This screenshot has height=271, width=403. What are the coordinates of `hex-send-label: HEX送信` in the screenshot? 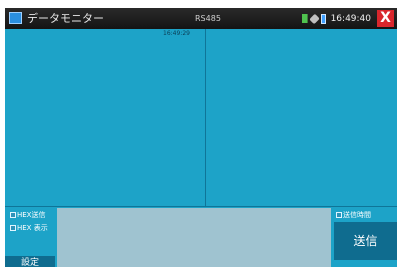 It's located at (31, 215).